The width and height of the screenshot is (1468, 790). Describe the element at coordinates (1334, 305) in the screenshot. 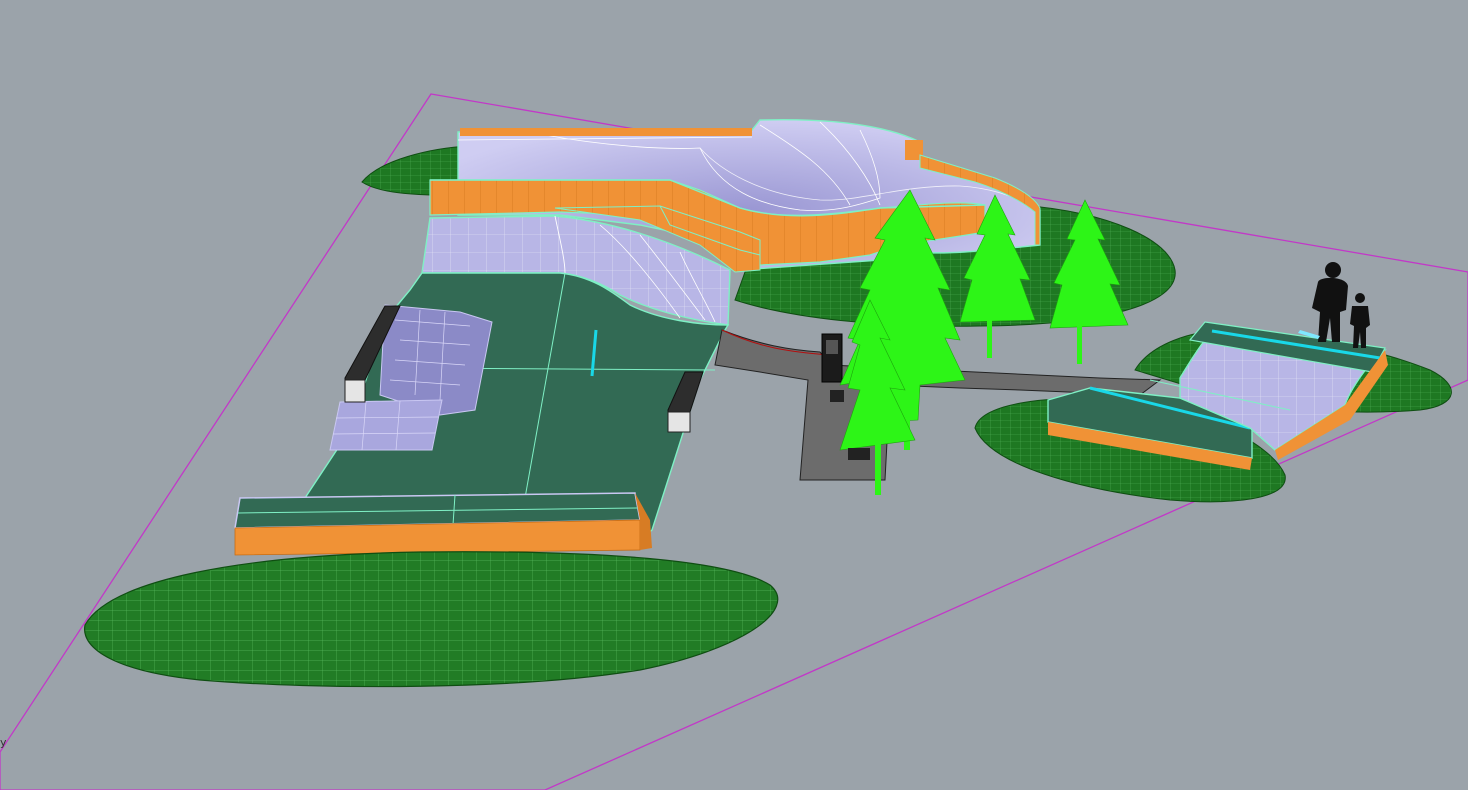

I see `human-figures` at that location.